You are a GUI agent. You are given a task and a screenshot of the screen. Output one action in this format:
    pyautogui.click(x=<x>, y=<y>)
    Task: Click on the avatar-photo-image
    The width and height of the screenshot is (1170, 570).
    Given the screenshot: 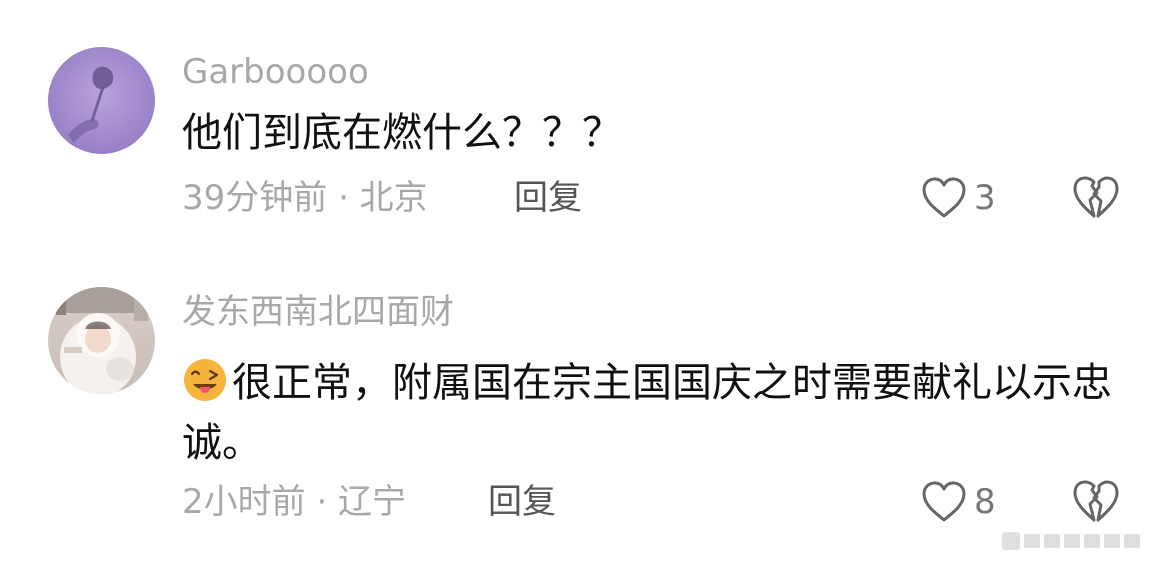 What is the action you would take?
    pyautogui.click(x=101, y=340)
    